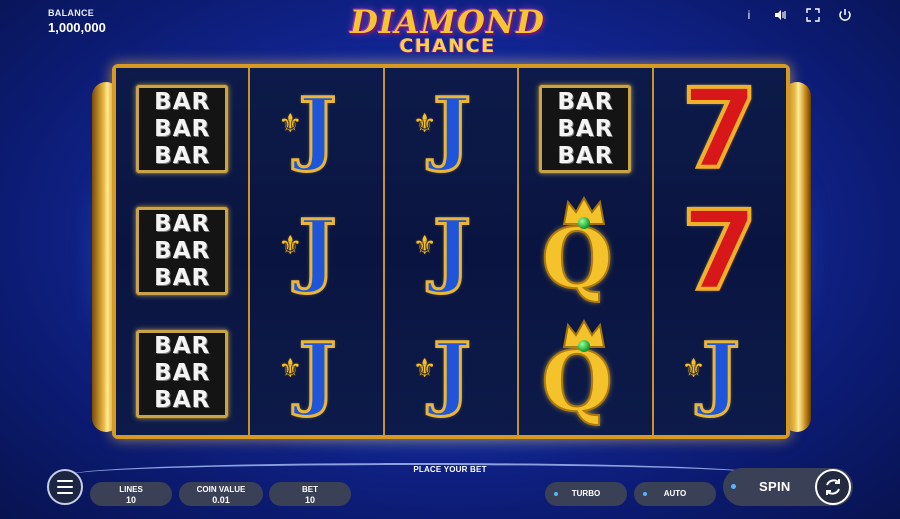  Describe the element at coordinates (447, 22) in the screenshot. I see `logo-line-1: DIAMOND` at that location.